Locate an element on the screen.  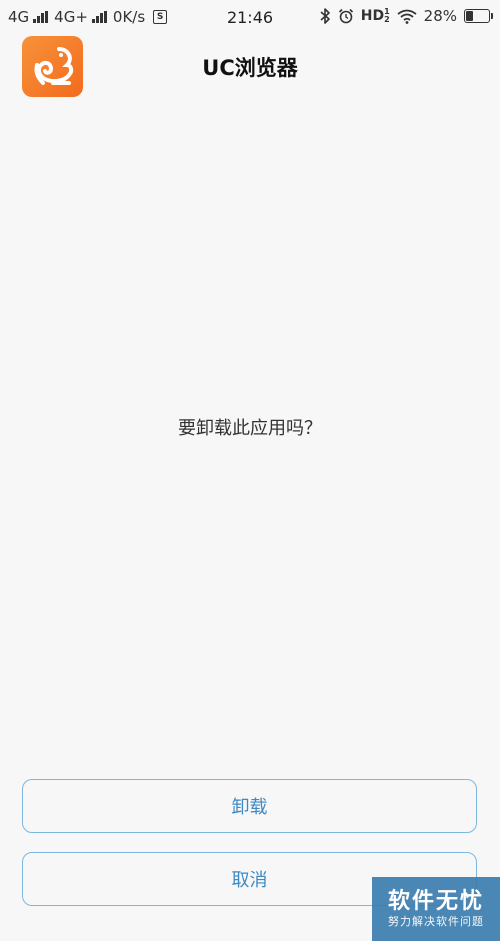
wifi-icon is located at coordinates (407, 16).